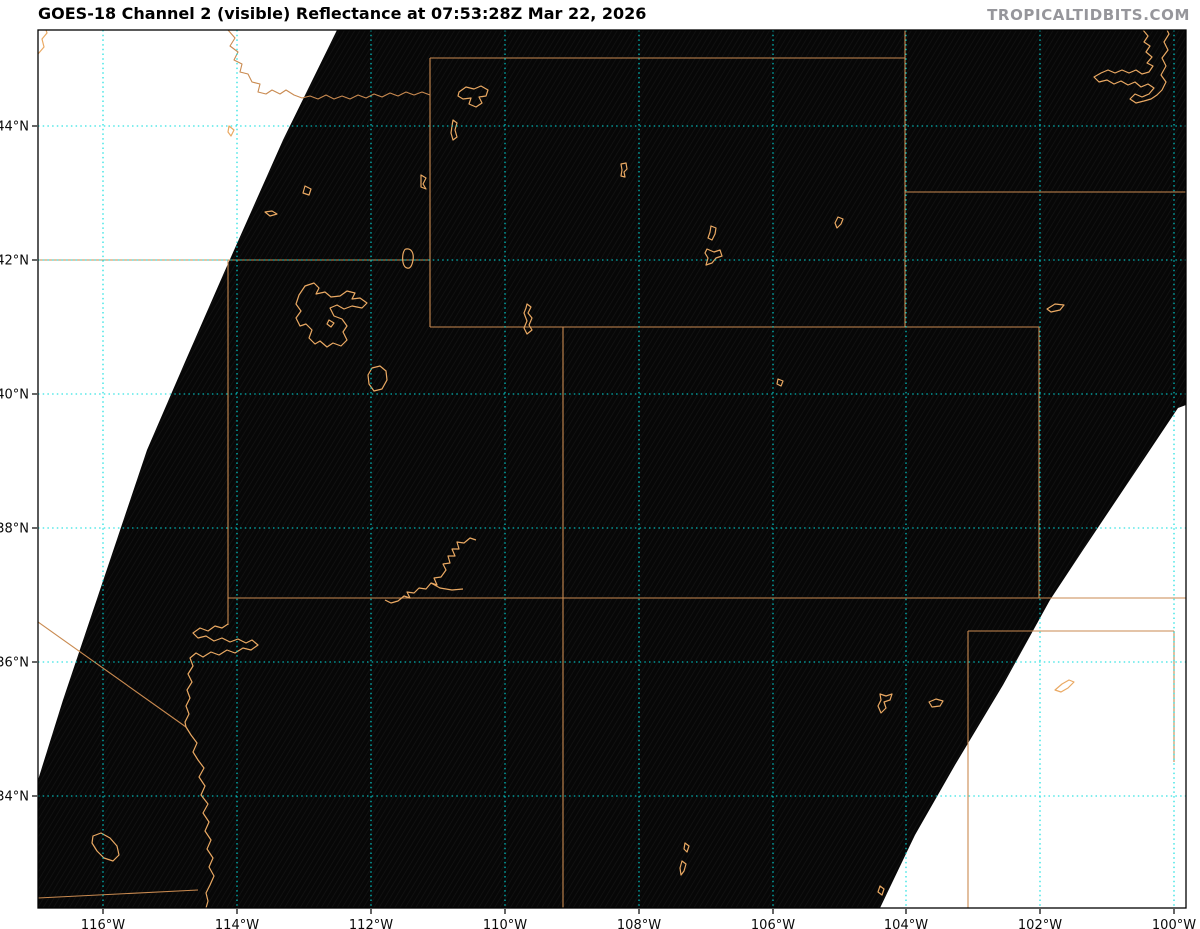 The height and width of the screenshot is (929, 1200). I want to click on lon-tick-label: 108°W, so click(639, 923).